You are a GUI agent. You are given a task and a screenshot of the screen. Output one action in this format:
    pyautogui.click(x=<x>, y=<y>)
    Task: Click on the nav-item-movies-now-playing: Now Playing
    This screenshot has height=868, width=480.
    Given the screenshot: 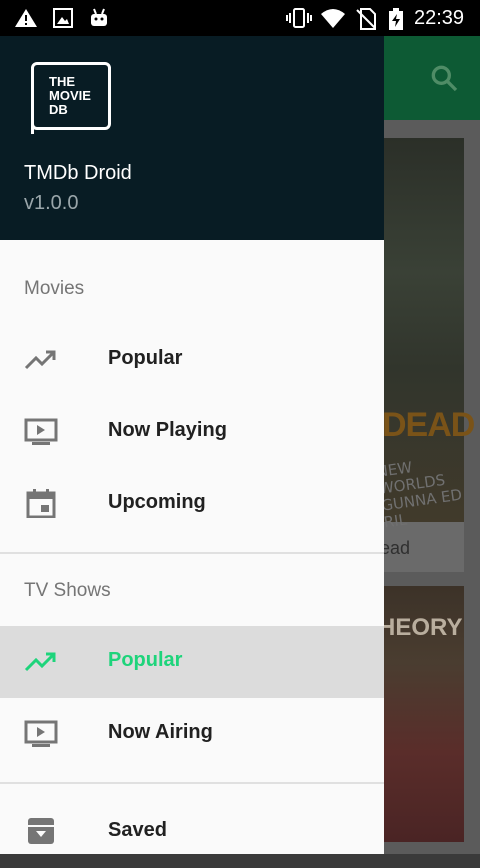 What is the action you would take?
    pyautogui.click(x=192, y=432)
    